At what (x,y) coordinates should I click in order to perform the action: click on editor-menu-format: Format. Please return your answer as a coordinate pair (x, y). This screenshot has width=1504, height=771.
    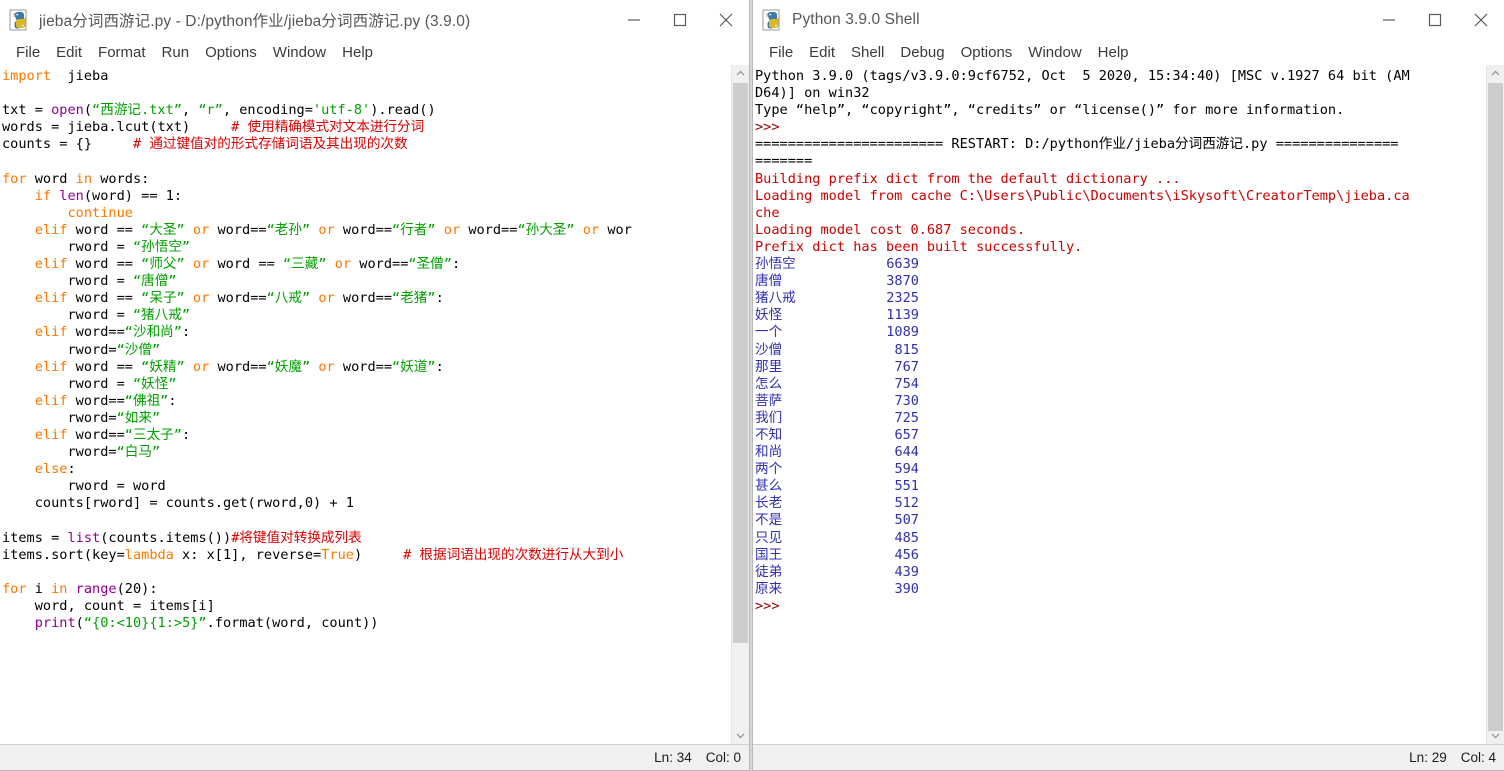
    Looking at the image, I should click on (122, 52).